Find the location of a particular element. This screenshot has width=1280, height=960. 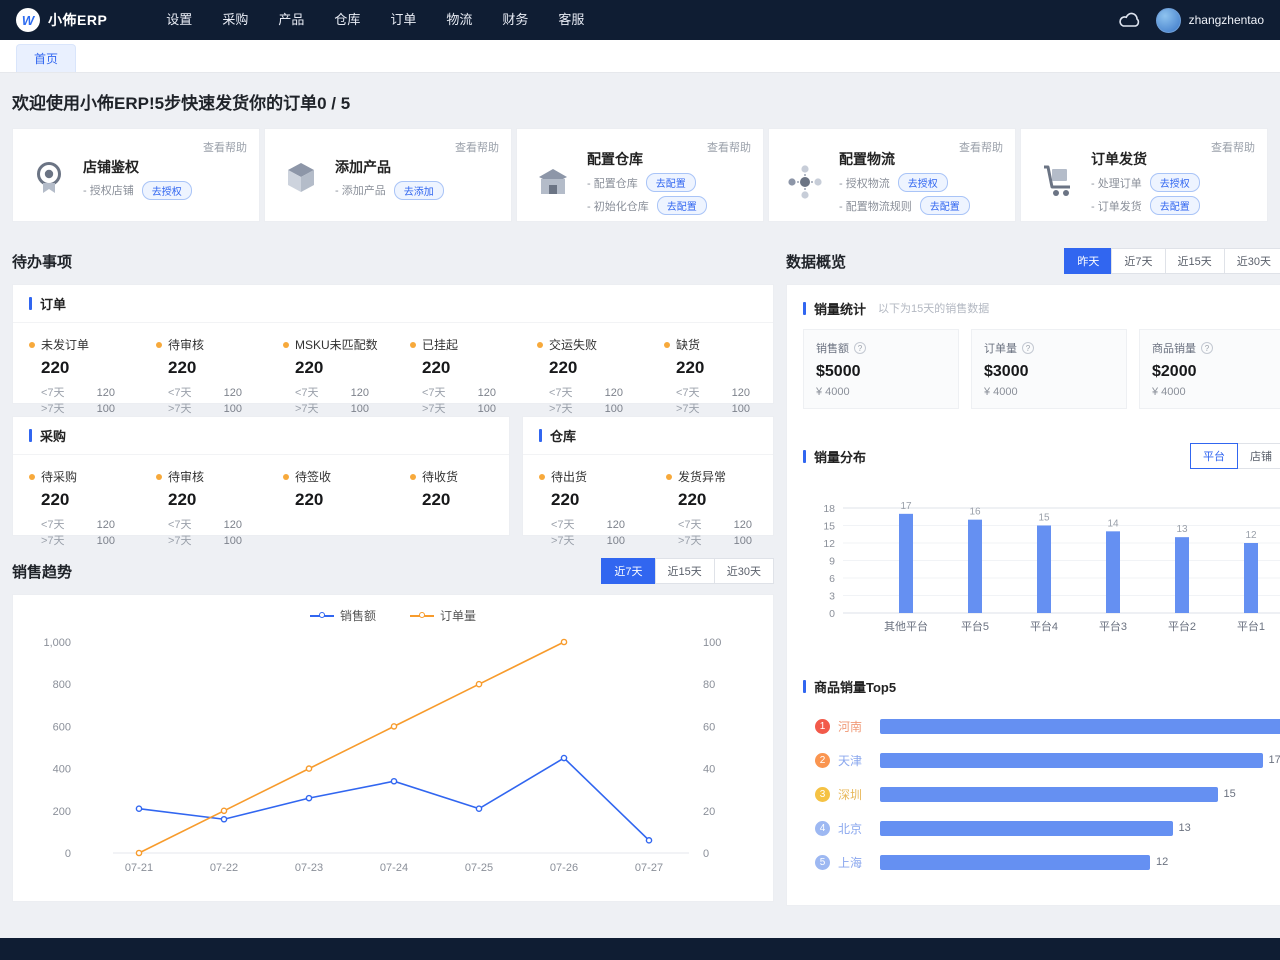

legend-item-销售额: 销售额 is located at coordinates (342, 615).